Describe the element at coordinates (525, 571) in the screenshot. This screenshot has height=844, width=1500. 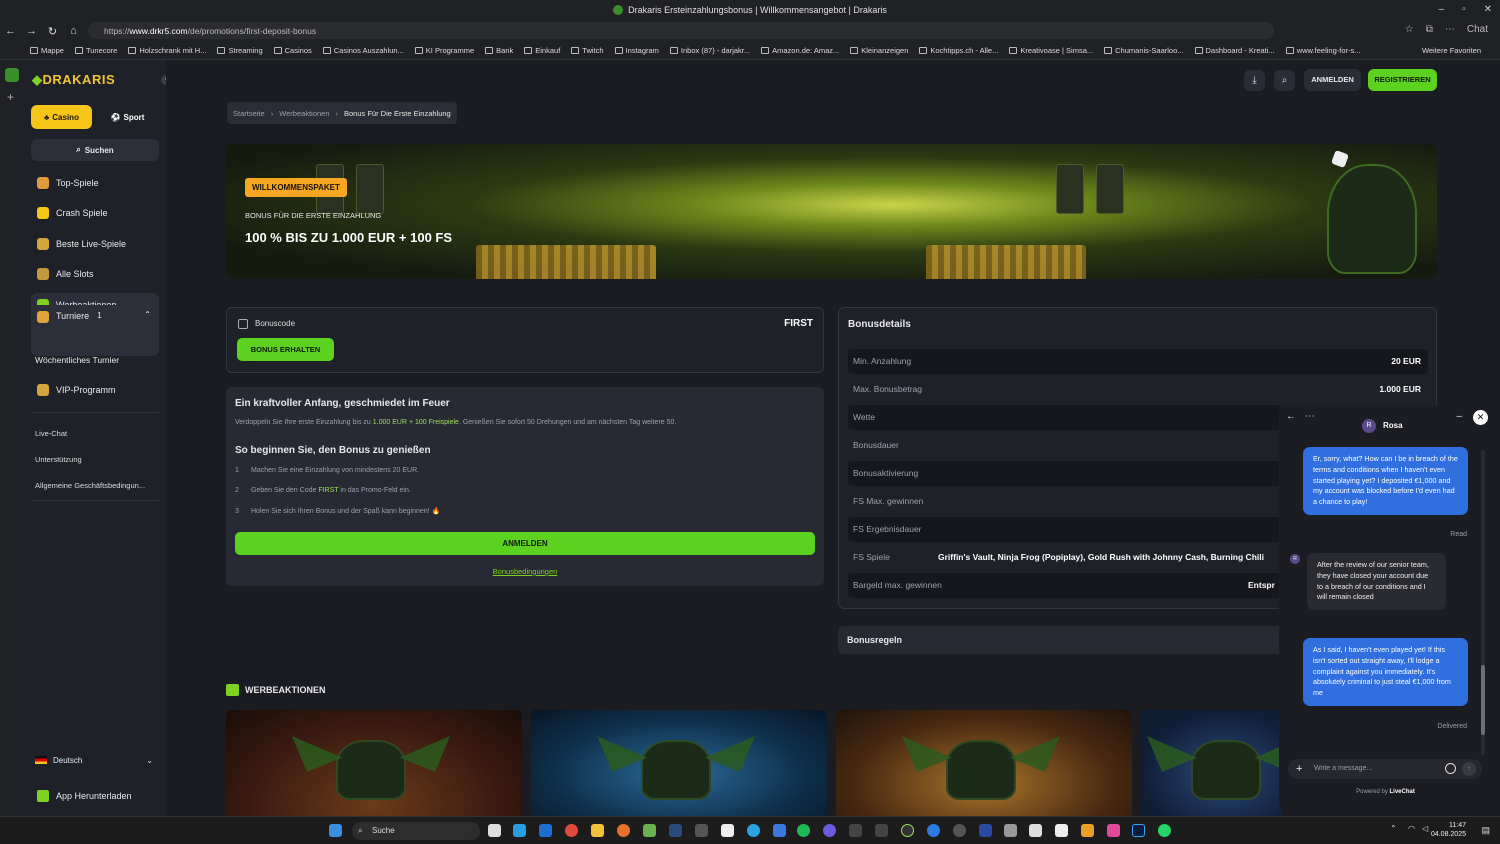
I see `bonus-terms-link: Bonusbedingungen` at that location.